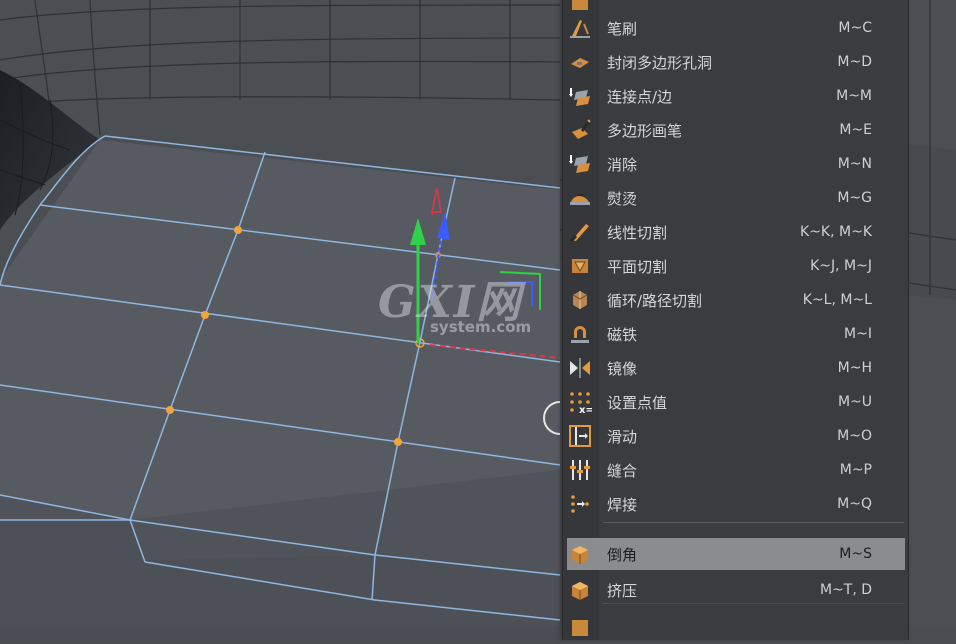  Describe the element at coordinates (736, 504) in the screenshot. I see `menu-item-weld: 焊接 M~Q` at that location.